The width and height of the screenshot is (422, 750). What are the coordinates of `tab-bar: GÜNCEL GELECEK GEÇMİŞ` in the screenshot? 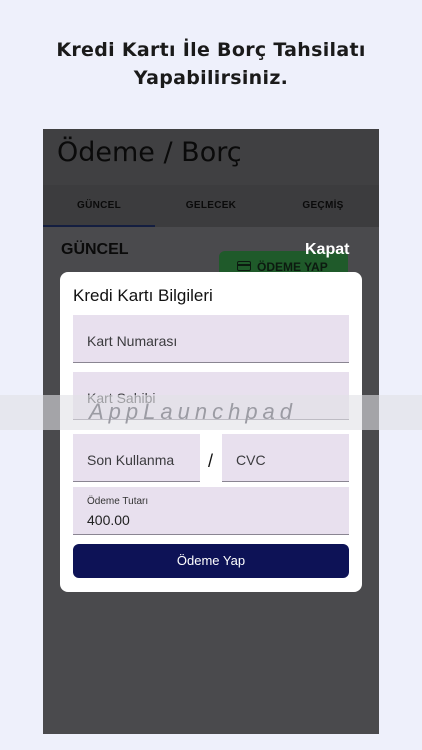 It's located at (211, 206).